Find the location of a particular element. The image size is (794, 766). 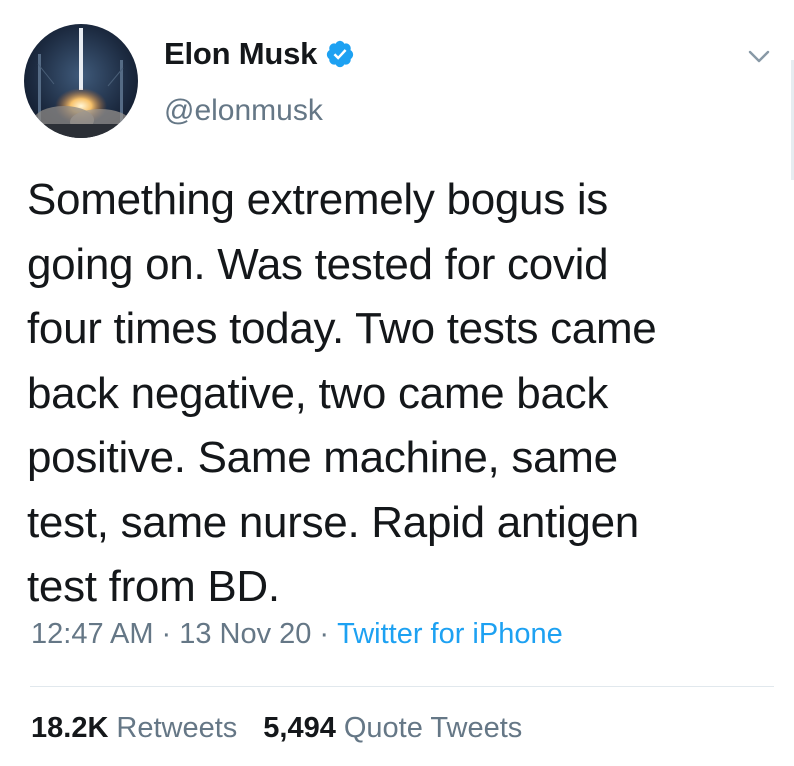

quote-tweets-stat: 5,494 Quote Tweets is located at coordinates (392, 728).